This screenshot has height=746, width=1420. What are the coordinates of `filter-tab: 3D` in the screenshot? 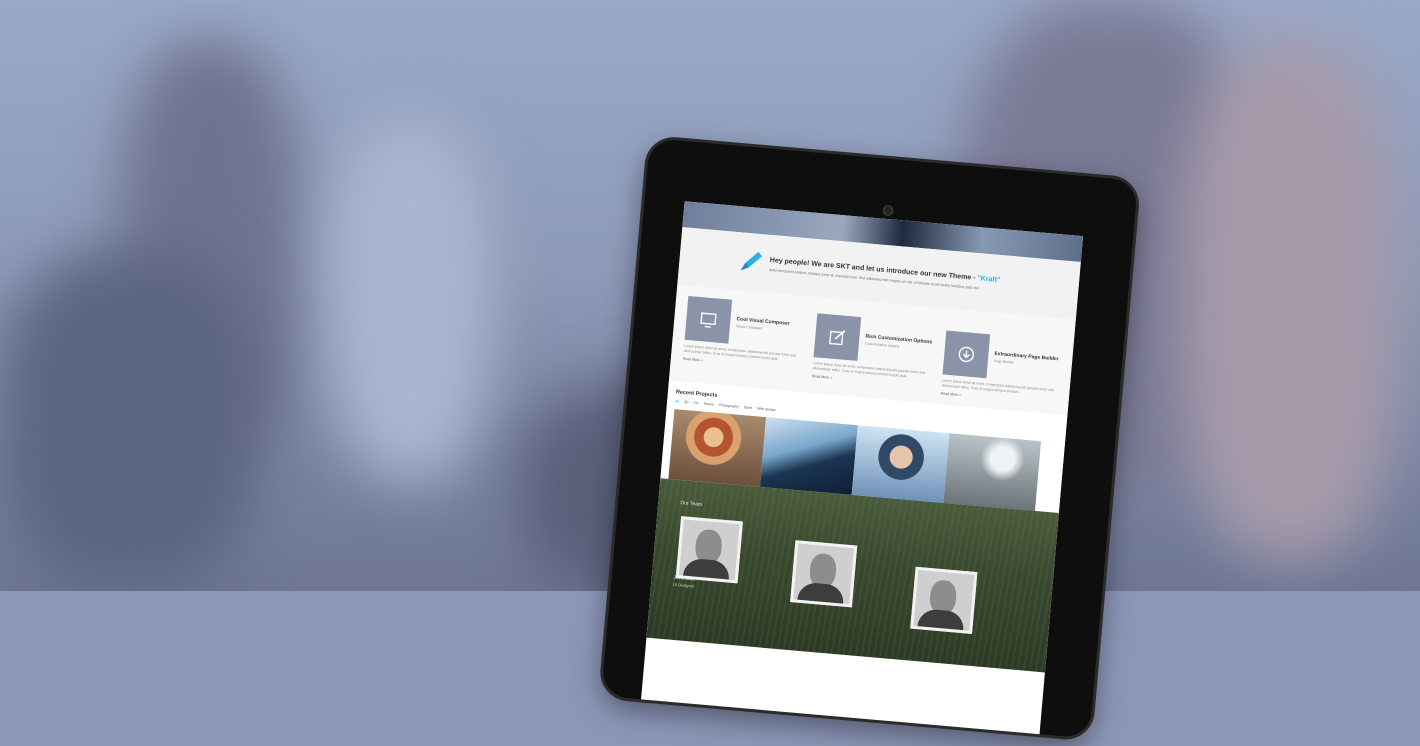 It's located at (686, 402).